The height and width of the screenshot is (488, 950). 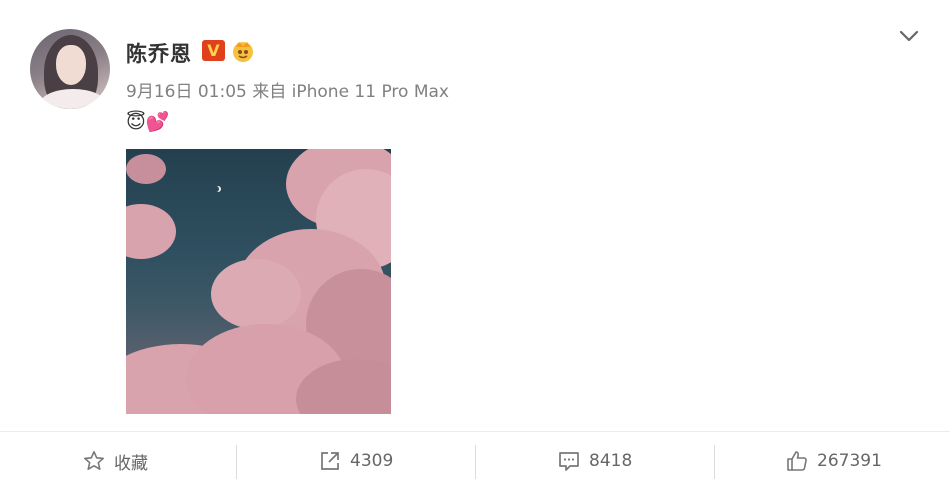 What do you see at coordinates (330, 461) in the screenshot?
I see `share-icon` at bounding box center [330, 461].